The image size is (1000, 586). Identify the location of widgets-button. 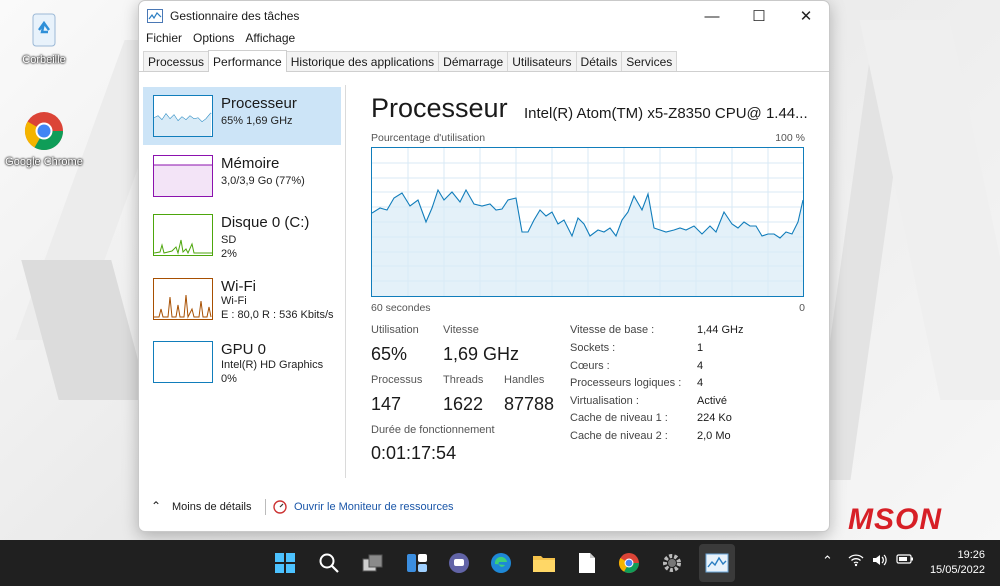
(417, 563).